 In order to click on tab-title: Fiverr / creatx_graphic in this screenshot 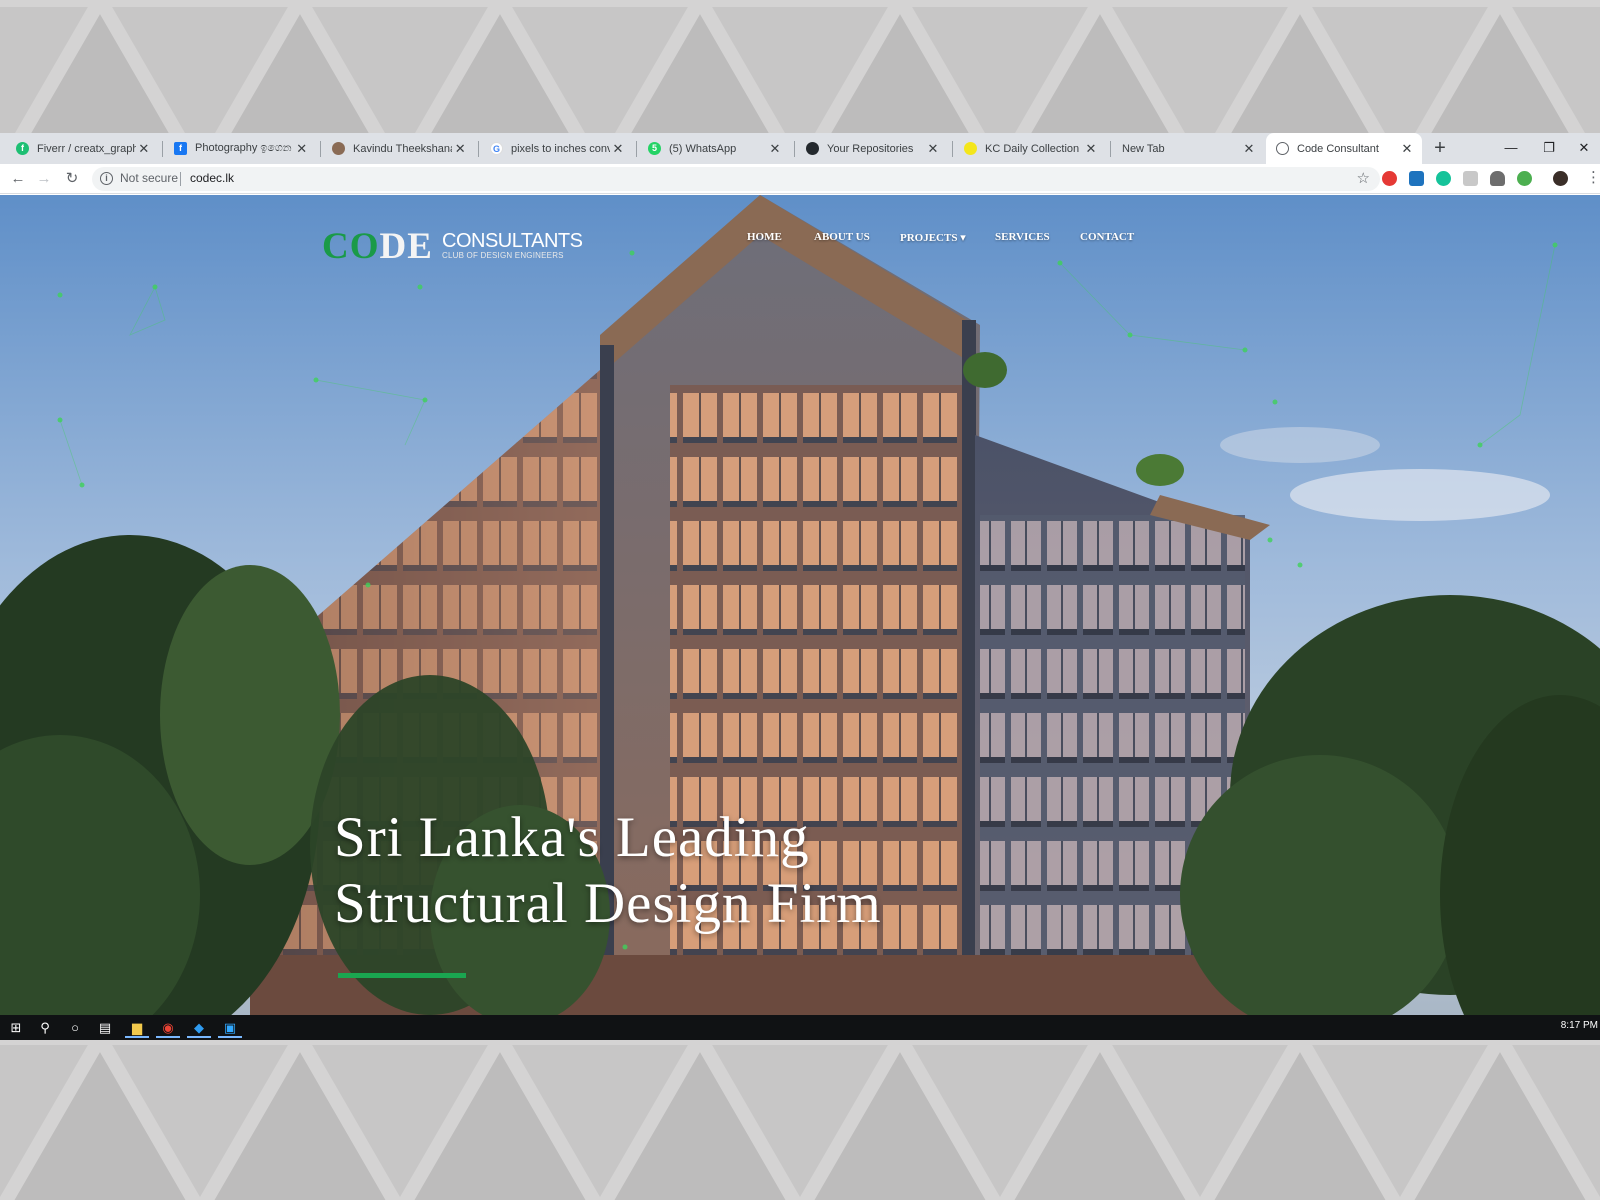, I will do `click(86, 148)`.